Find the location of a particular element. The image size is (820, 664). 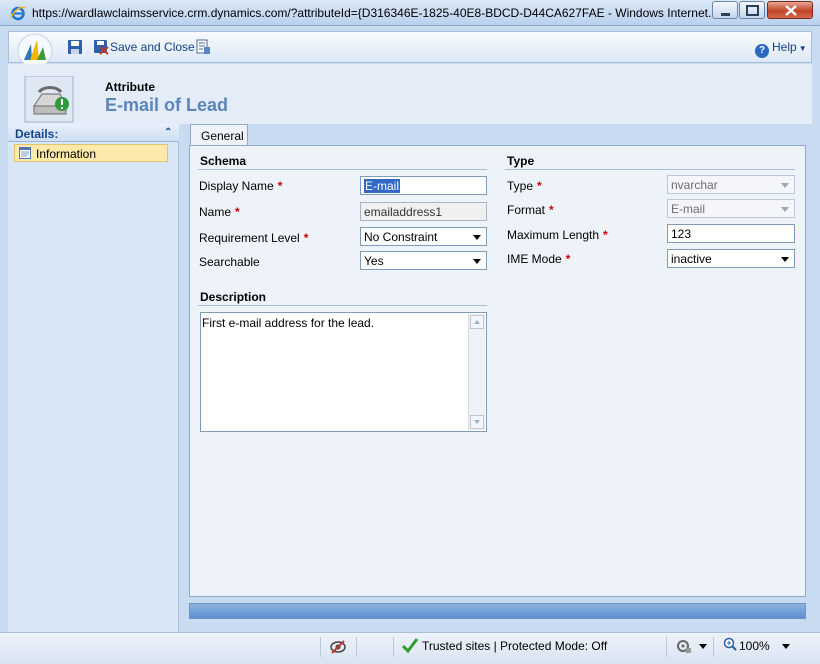

internet-explorer-icon is located at coordinates (18, 13).